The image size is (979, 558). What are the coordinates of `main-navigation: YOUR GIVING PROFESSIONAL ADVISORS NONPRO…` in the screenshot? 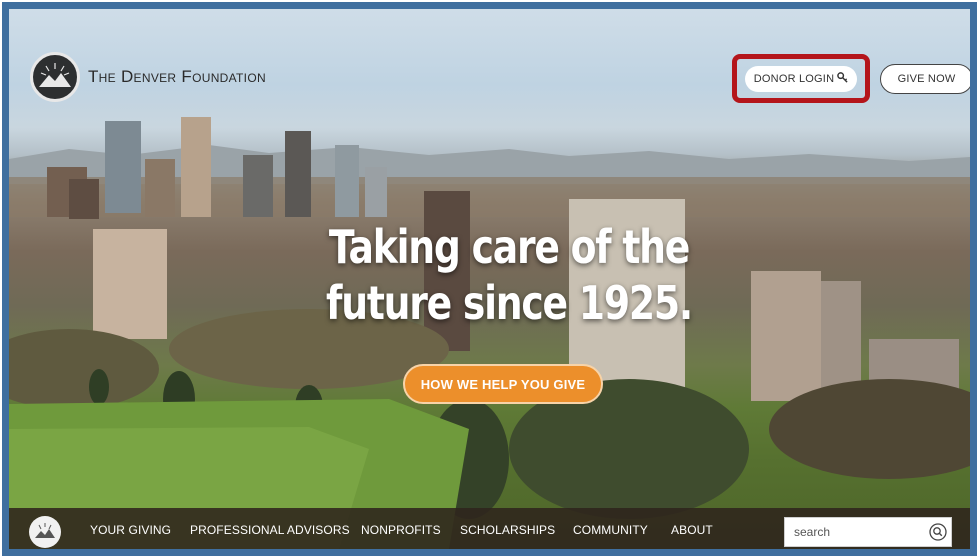 It's located at (489, 528).